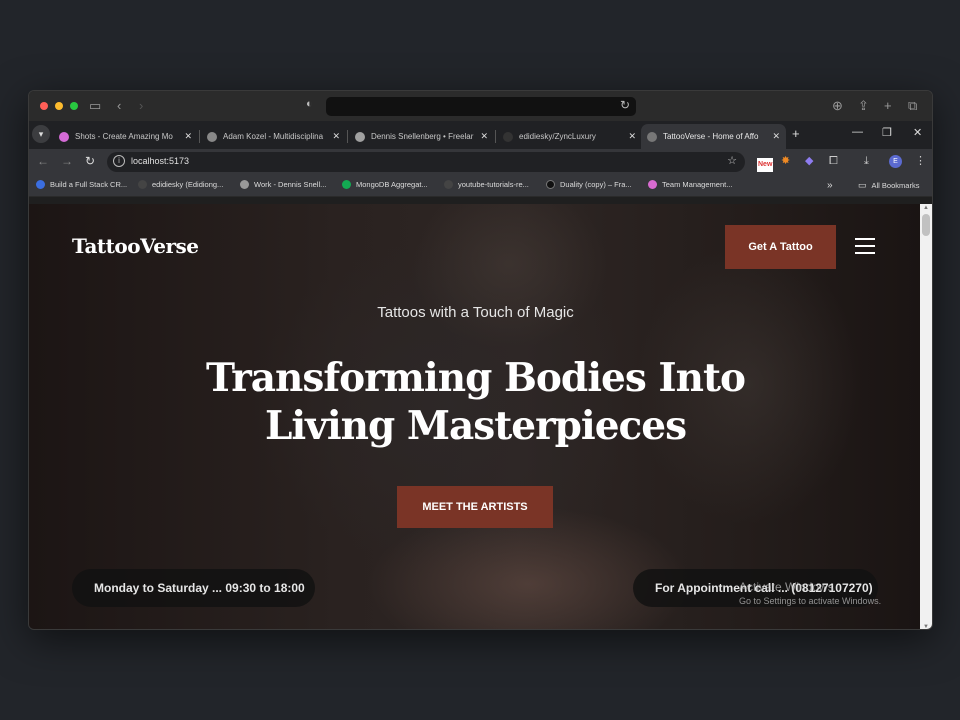 The height and width of the screenshot is (720, 960). I want to click on download-icon: ⊕, so click(837, 106).